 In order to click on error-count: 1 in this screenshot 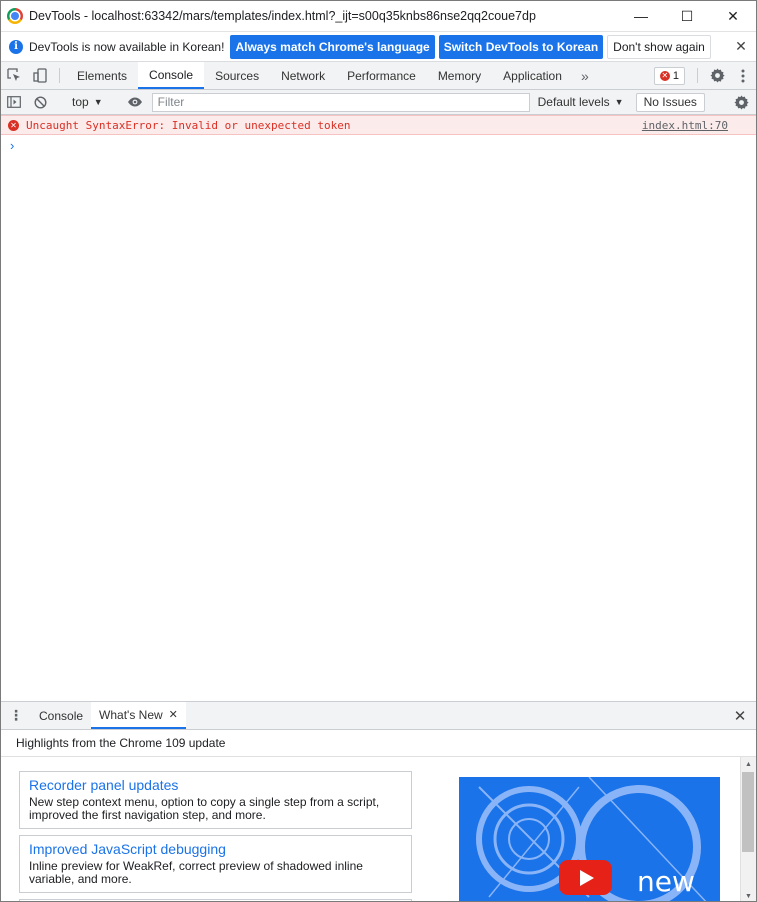, I will do `click(675, 75)`.